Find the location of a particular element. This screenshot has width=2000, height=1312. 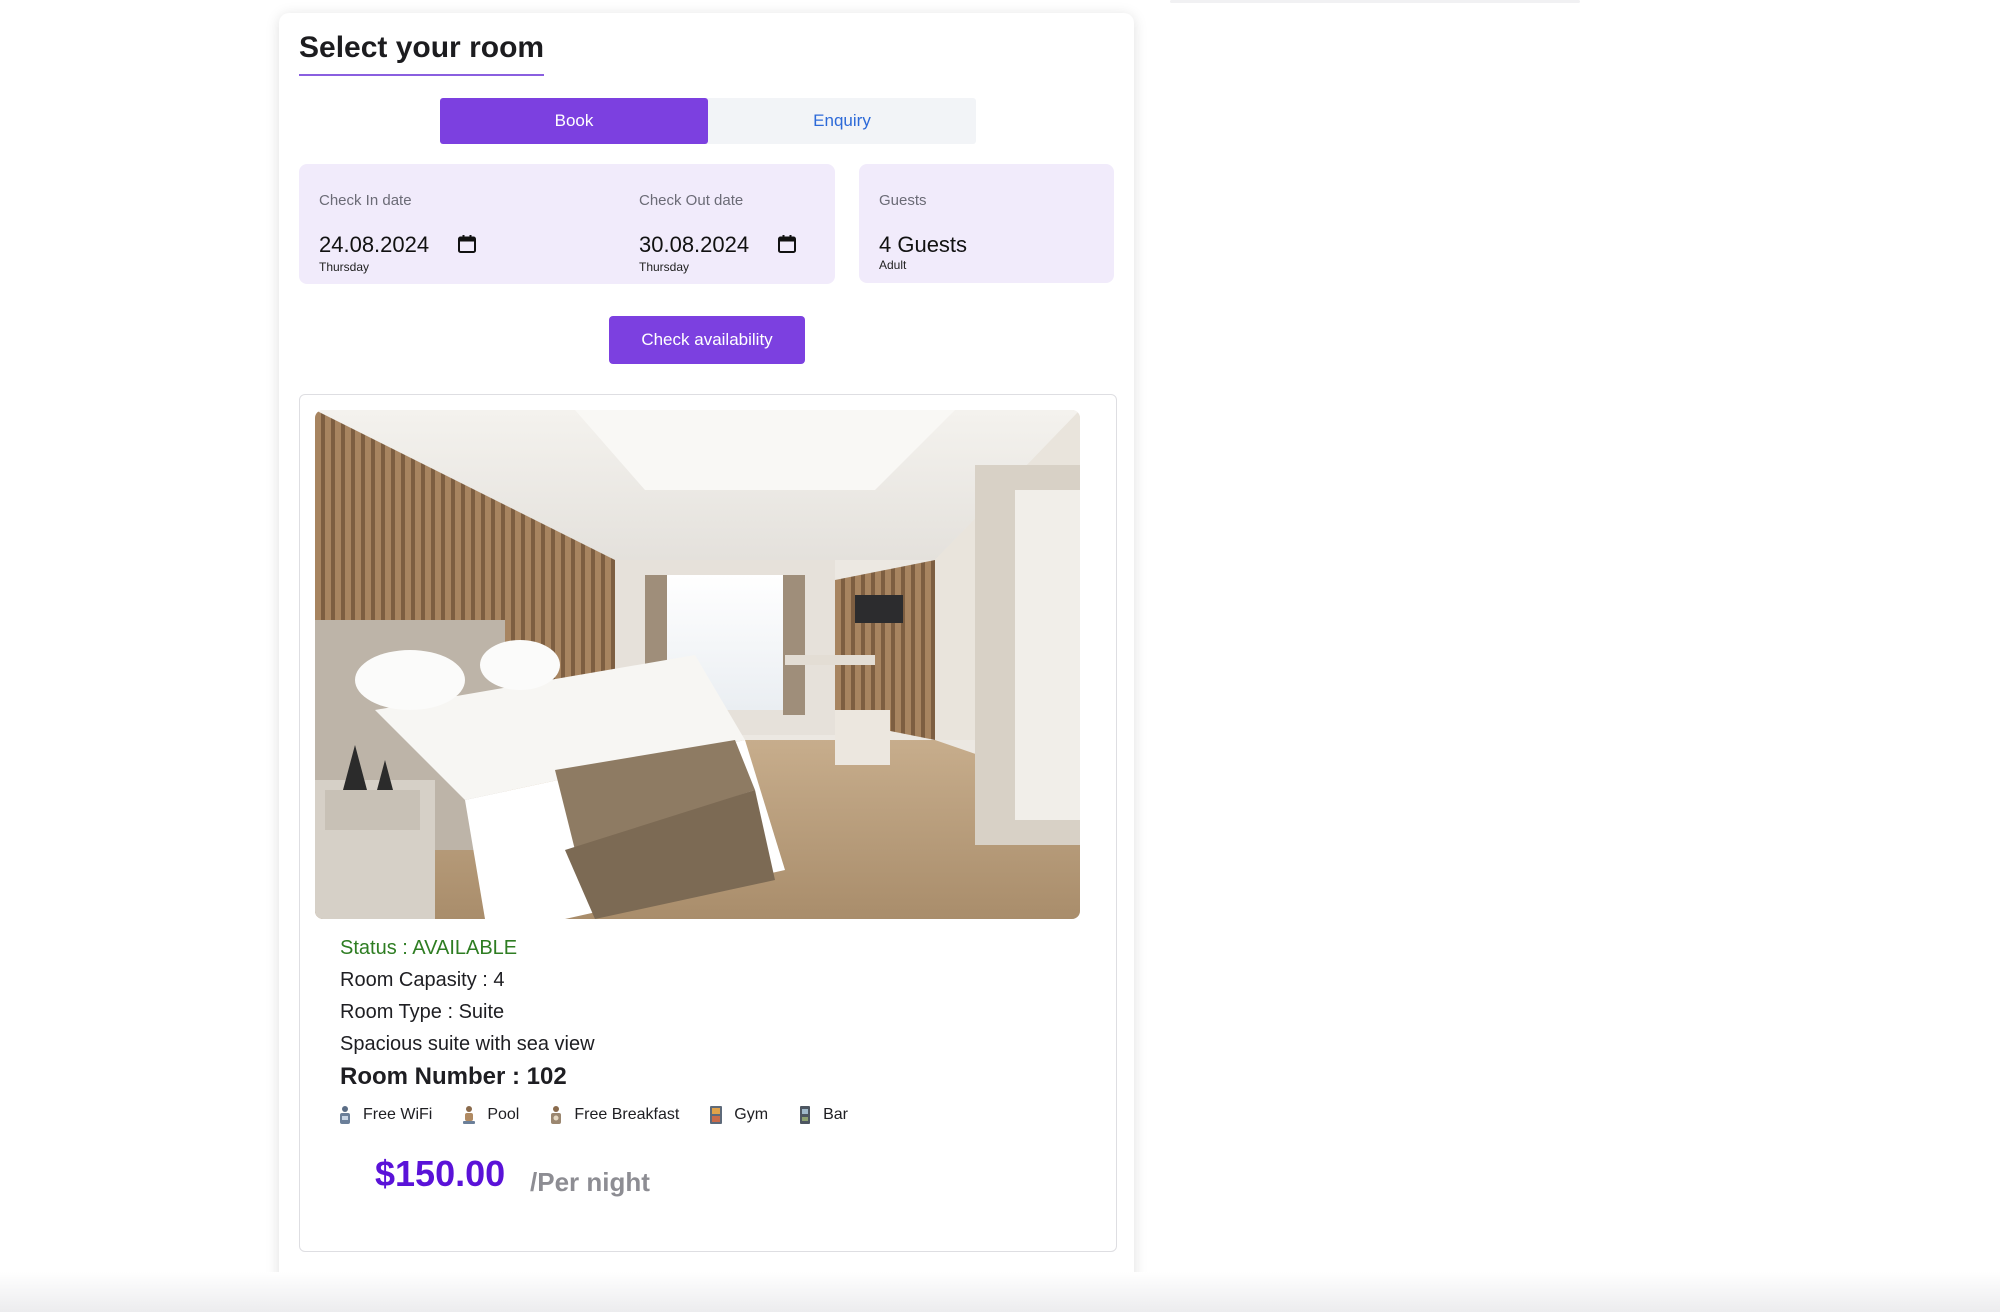

bar-icon is located at coordinates (805, 1115).